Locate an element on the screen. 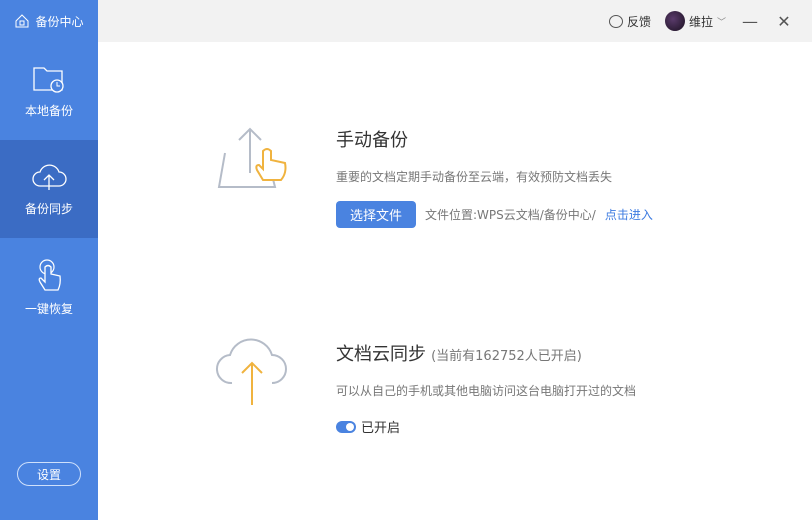  sidebar-item-backup-sync: 备份同步 is located at coordinates (49, 189).